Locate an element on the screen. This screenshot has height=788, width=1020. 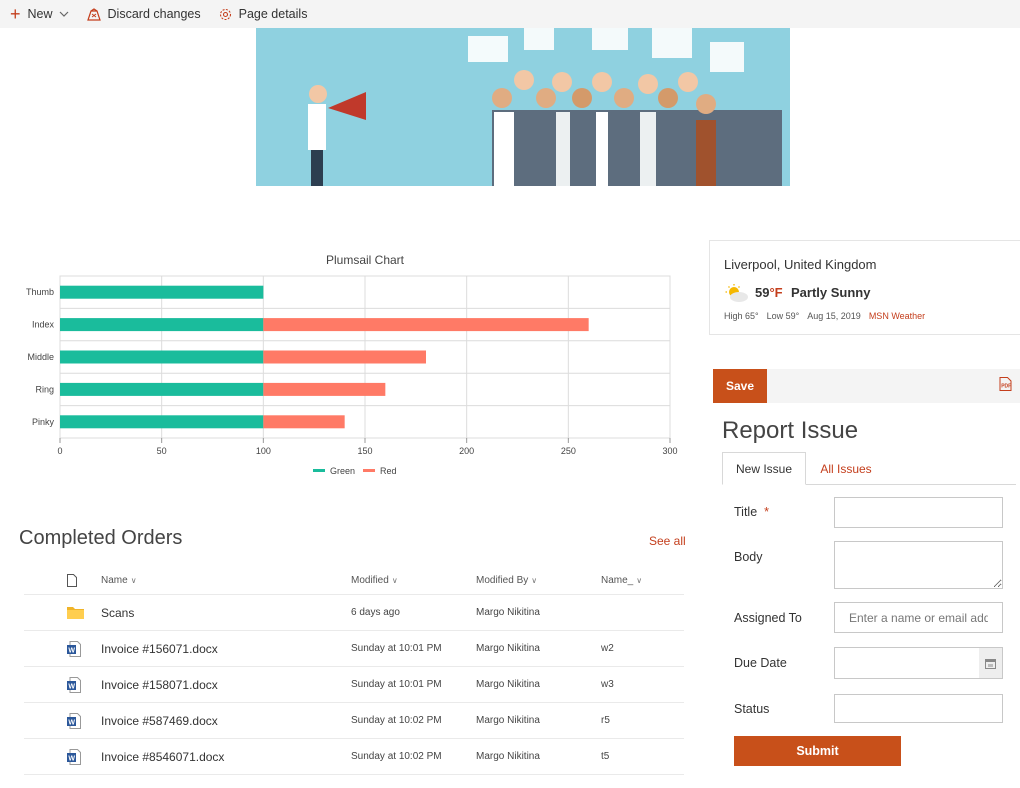
column-header-modified-by: Modified By ∨ is located at coordinates (538, 580).